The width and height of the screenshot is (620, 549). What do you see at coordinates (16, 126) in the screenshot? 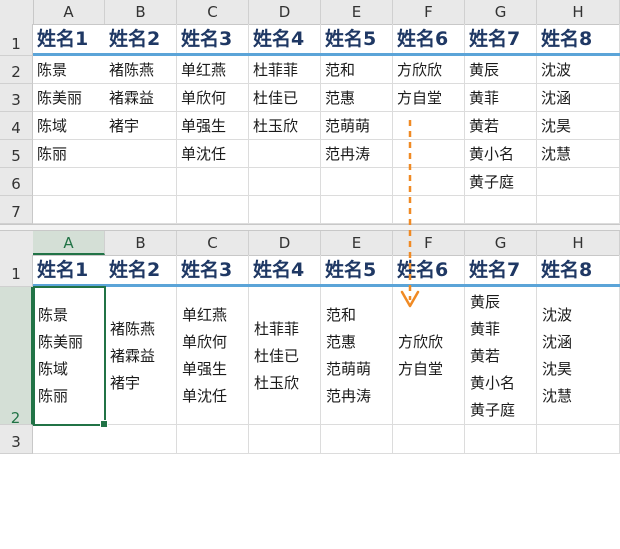
I see `row-header-4: 4` at bounding box center [16, 126].